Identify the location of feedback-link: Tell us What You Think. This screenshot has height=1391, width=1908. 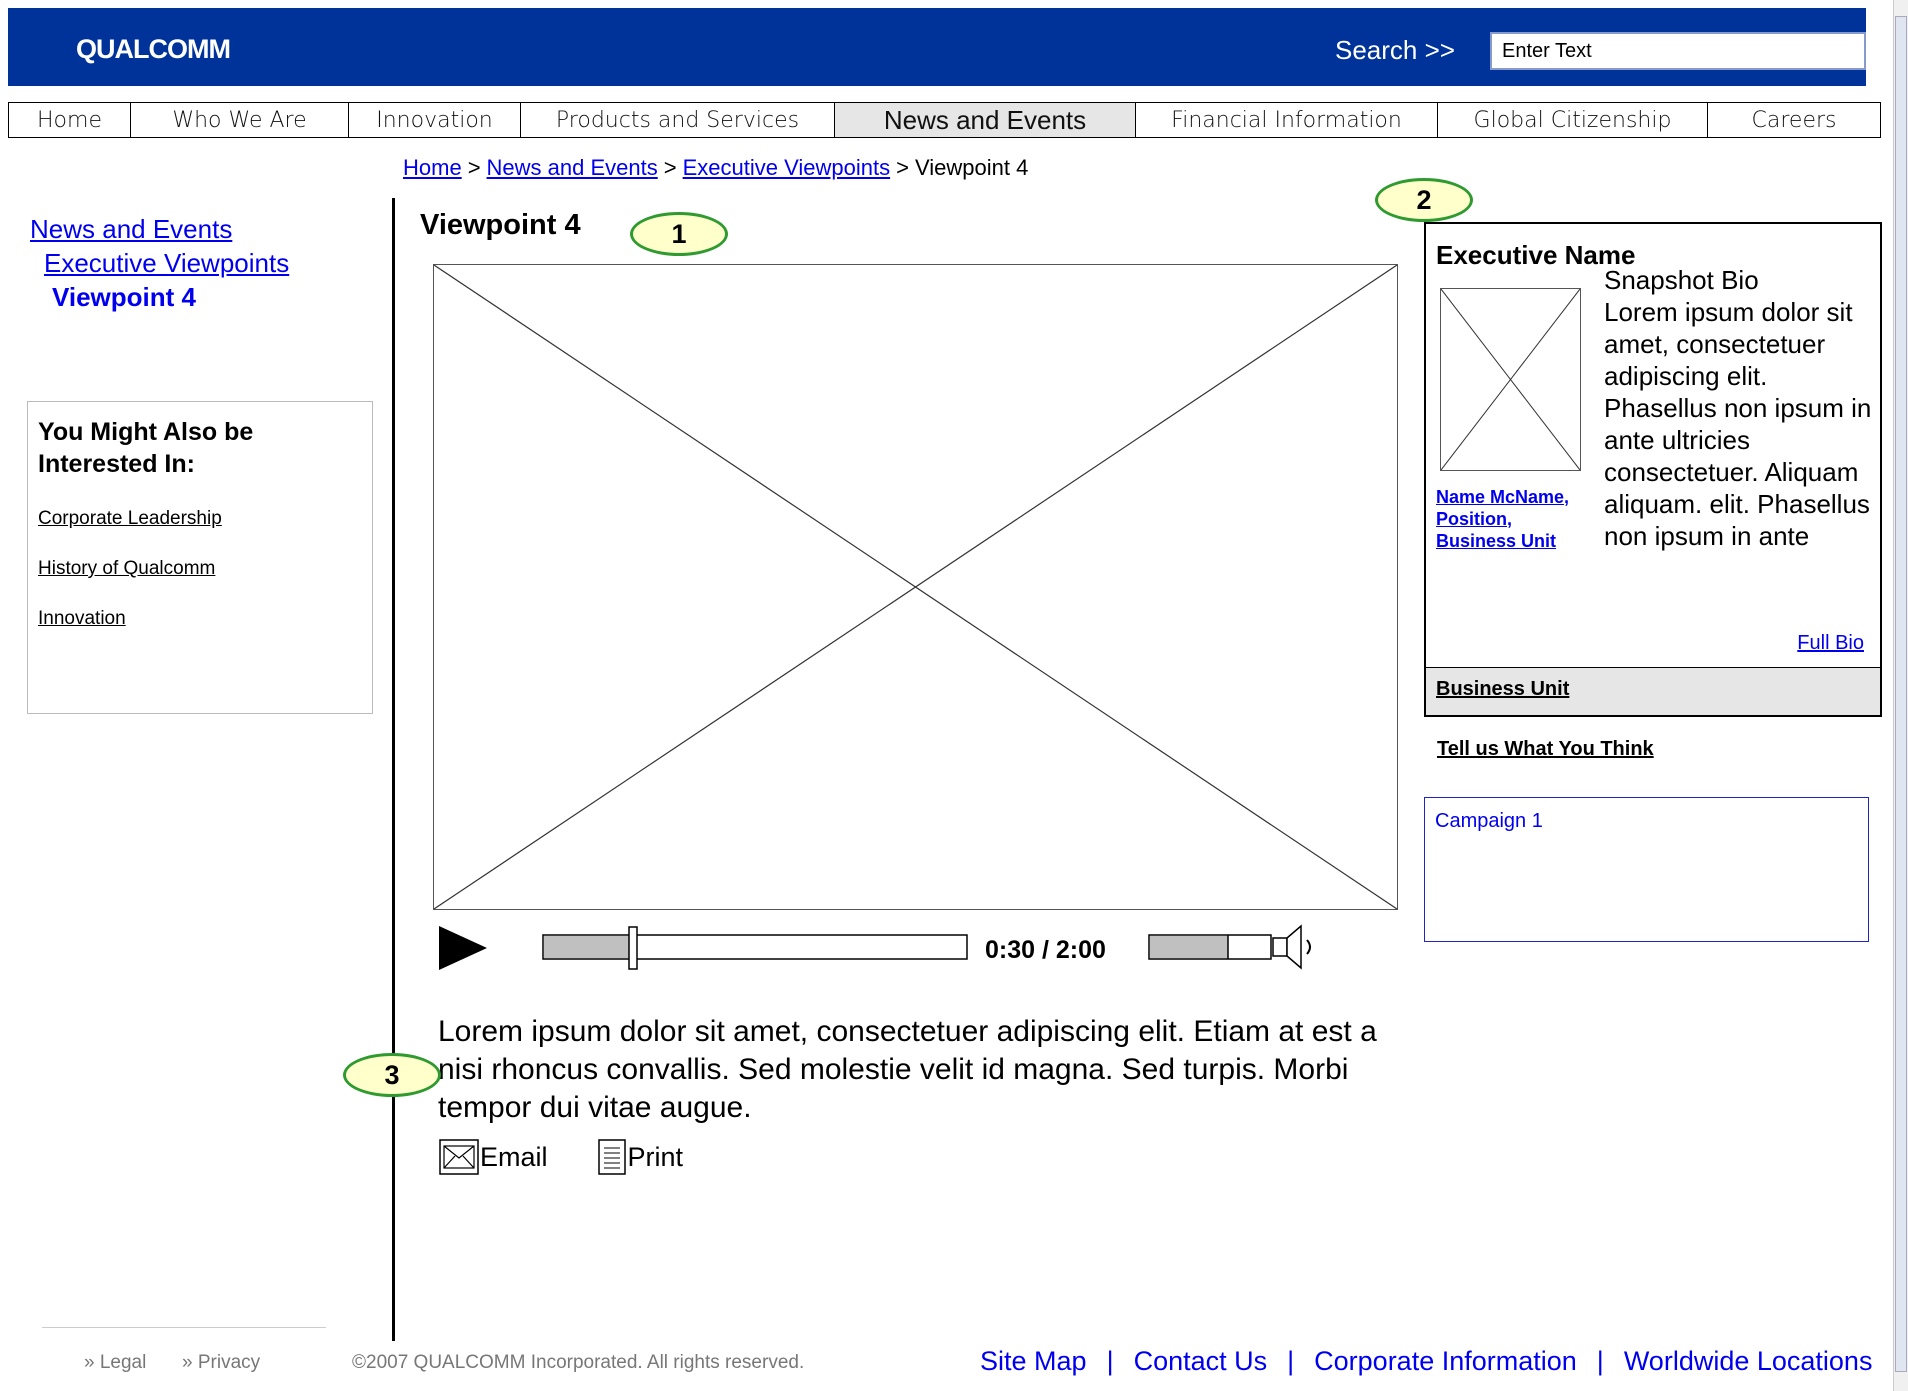
(1545, 749).